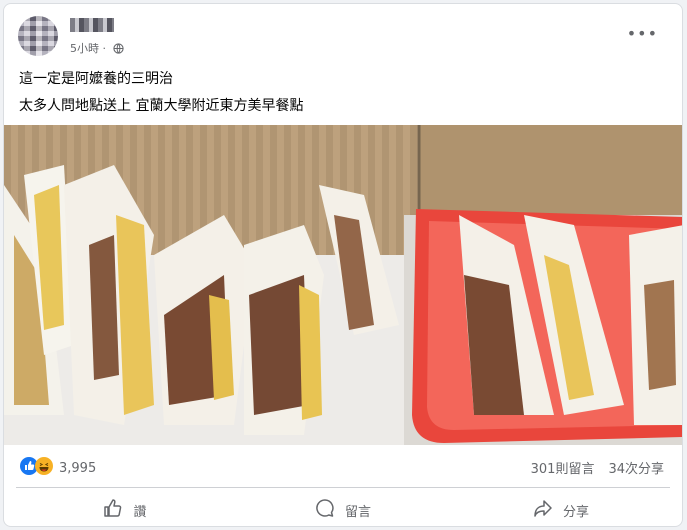 The width and height of the screenshot is (687, 530). I want to click on comments-count-link: 301則留言, so click(563, 467).